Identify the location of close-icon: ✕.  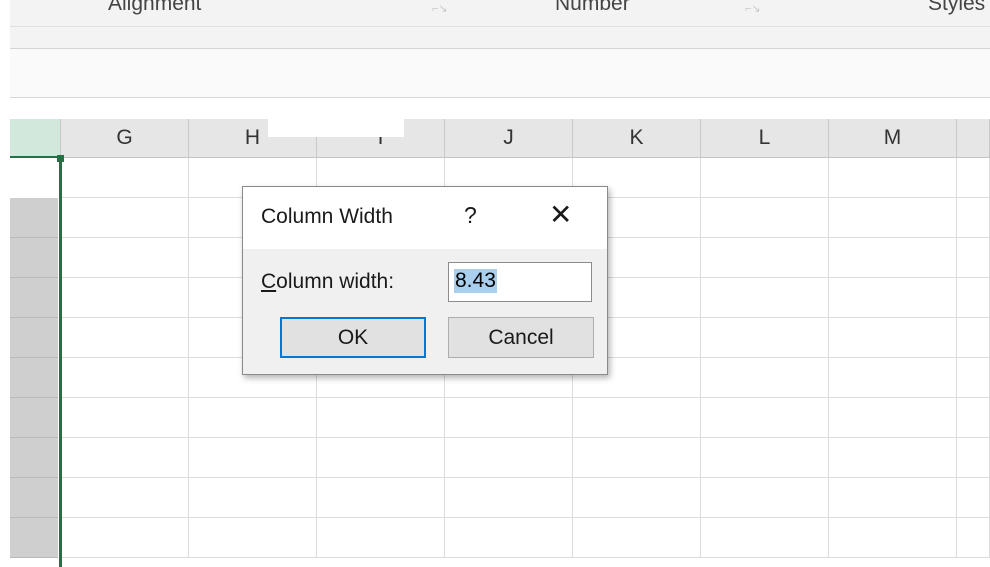
(560, 215).